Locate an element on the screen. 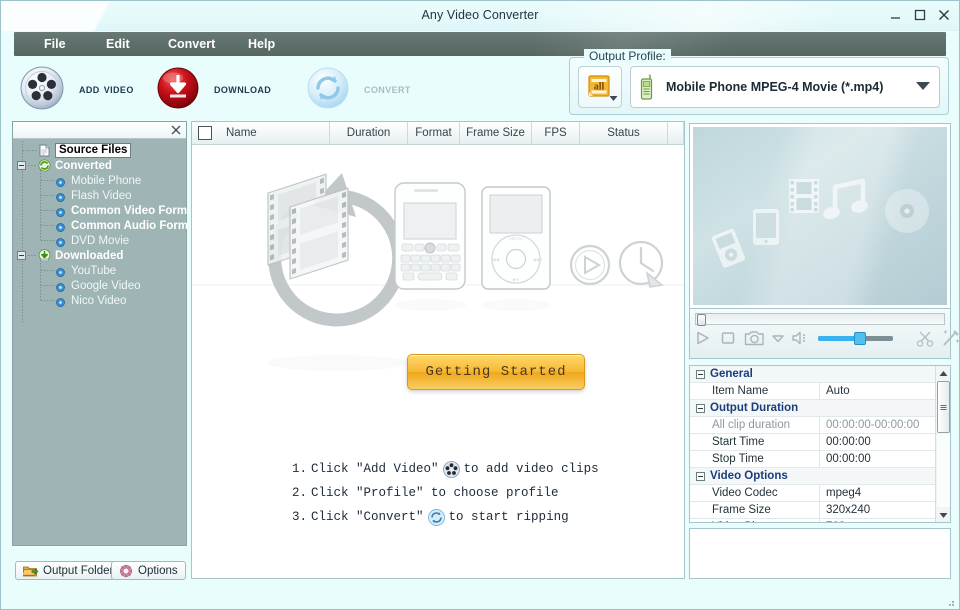 This screenshot has height=610, width=960. minimize-button is located at coordinates (896, 15).